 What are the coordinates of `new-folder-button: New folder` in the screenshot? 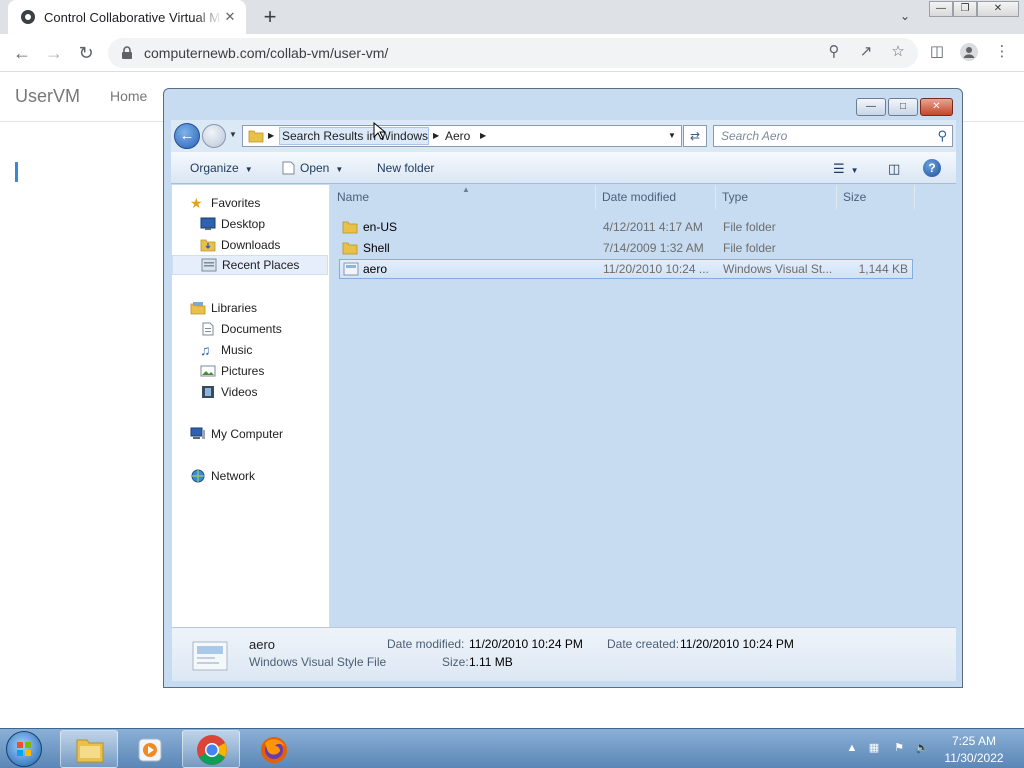 It's located at (405, 168).